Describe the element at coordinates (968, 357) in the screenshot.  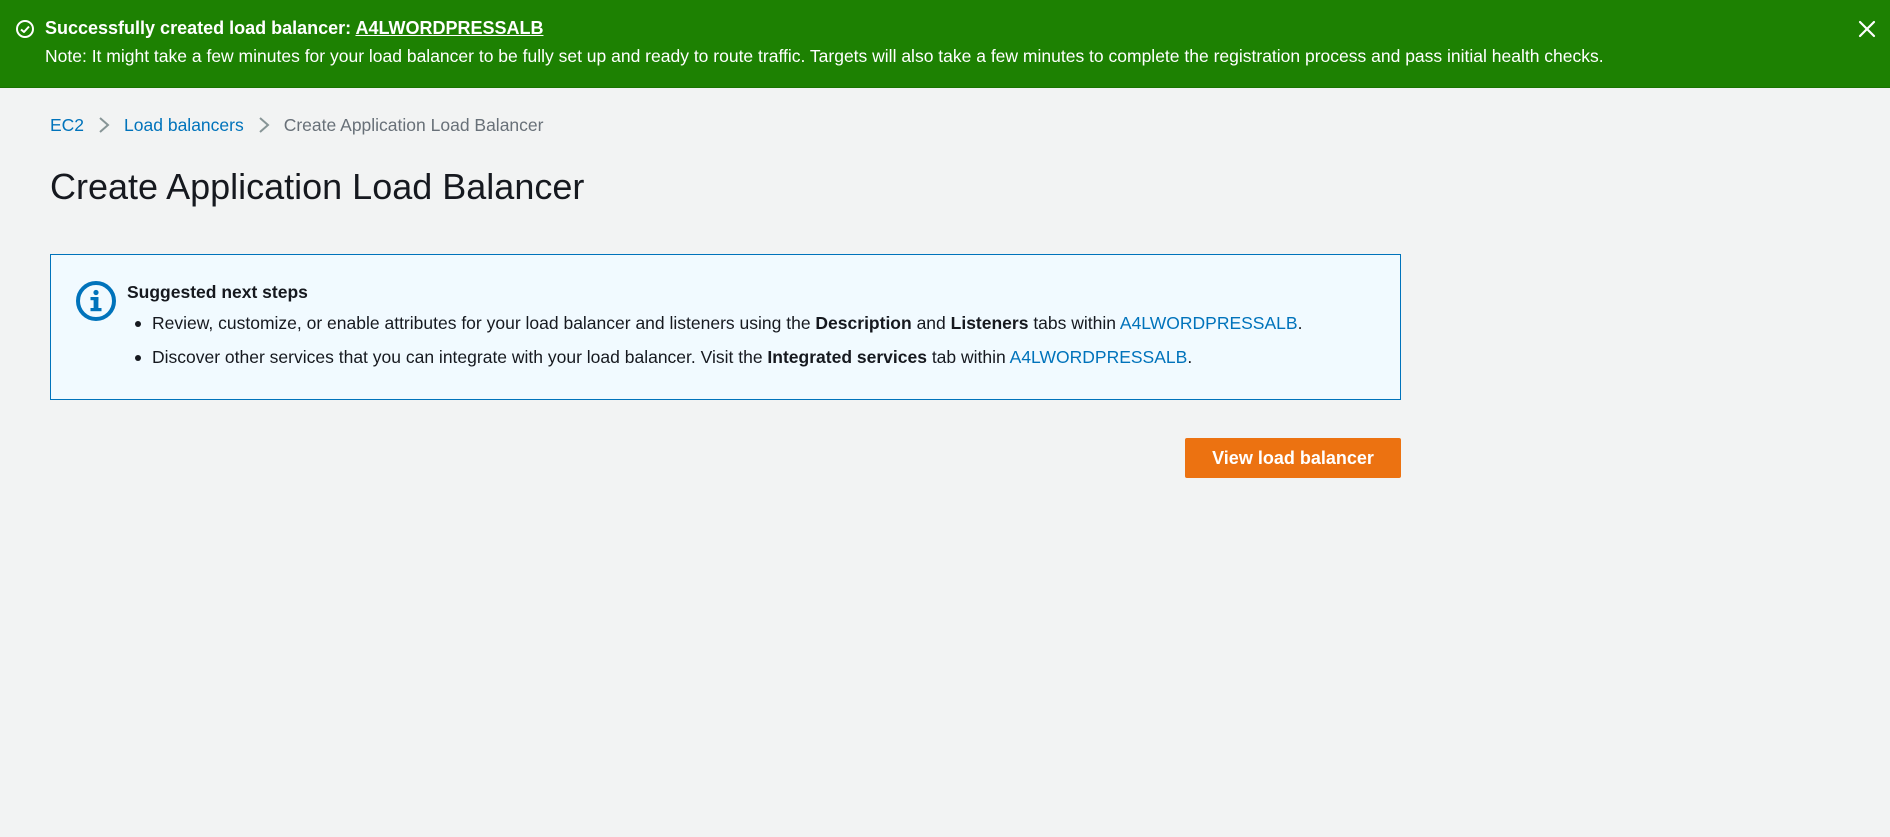
I see `step-text: tab within` at that location.